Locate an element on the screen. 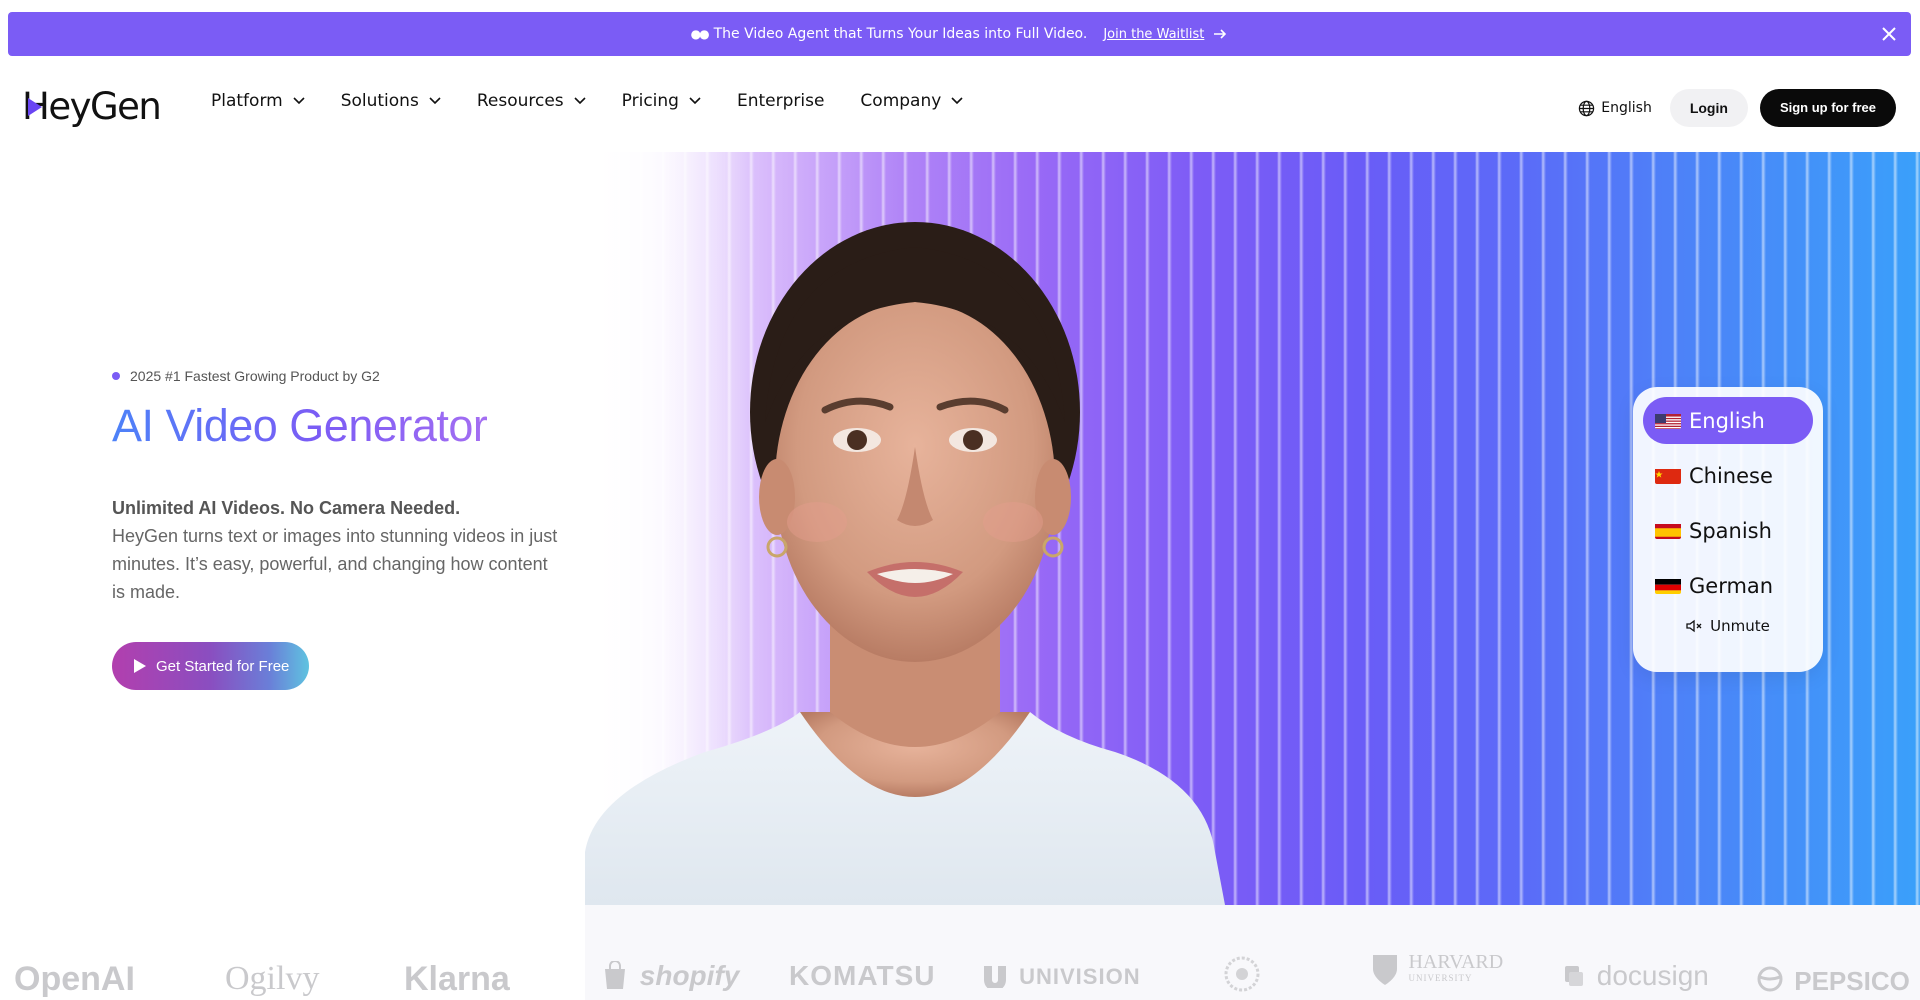 The width and height of the screenshot is (1920, 1000). logo-shopify-text: shopify is located at coordinates (689, 975).